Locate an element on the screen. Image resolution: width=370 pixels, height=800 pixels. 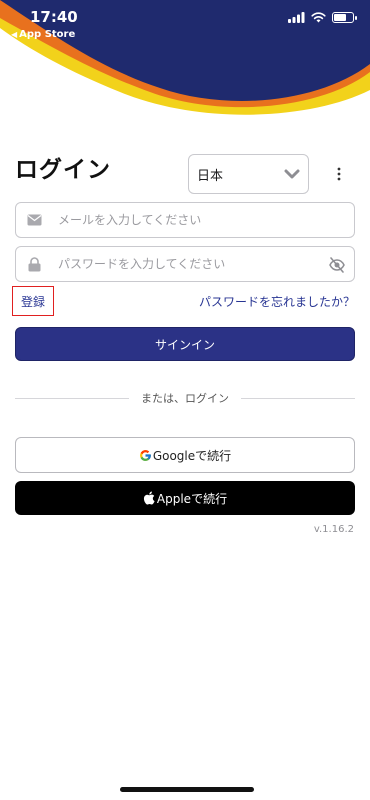
home-indicator is located at coordinates (187, 789).